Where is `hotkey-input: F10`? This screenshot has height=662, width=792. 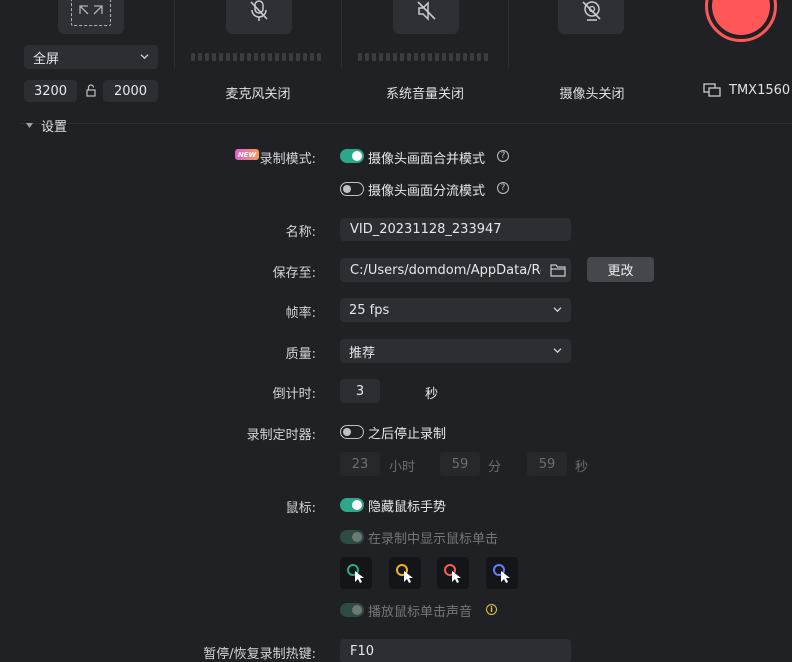 hotkey-input: F10 is located at coordinates (455, 650).